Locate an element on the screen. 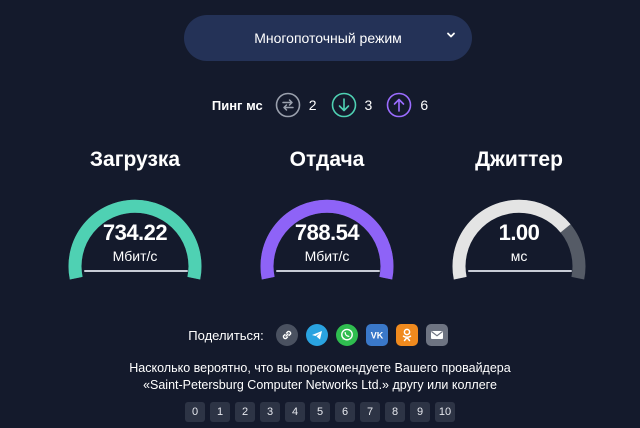  ping-upload: 6 is located at coordinates (407, 105).